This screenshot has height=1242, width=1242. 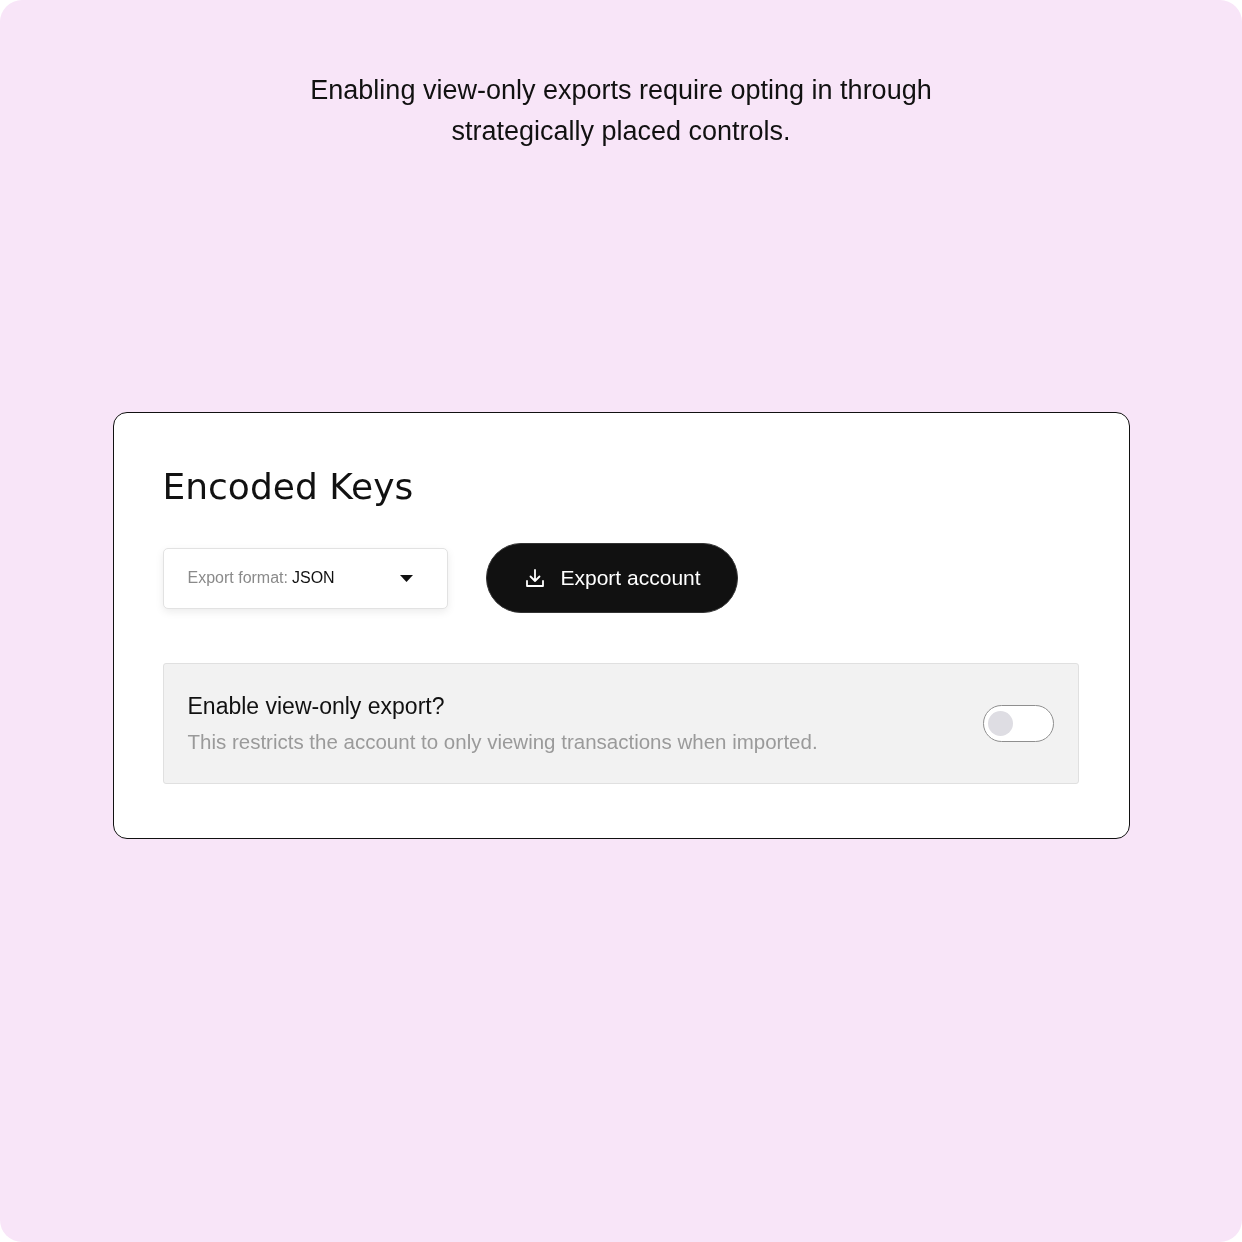 I want to click on option-description: This restricts the account to only viewing transactions when imported., so click(x=502, y=742).